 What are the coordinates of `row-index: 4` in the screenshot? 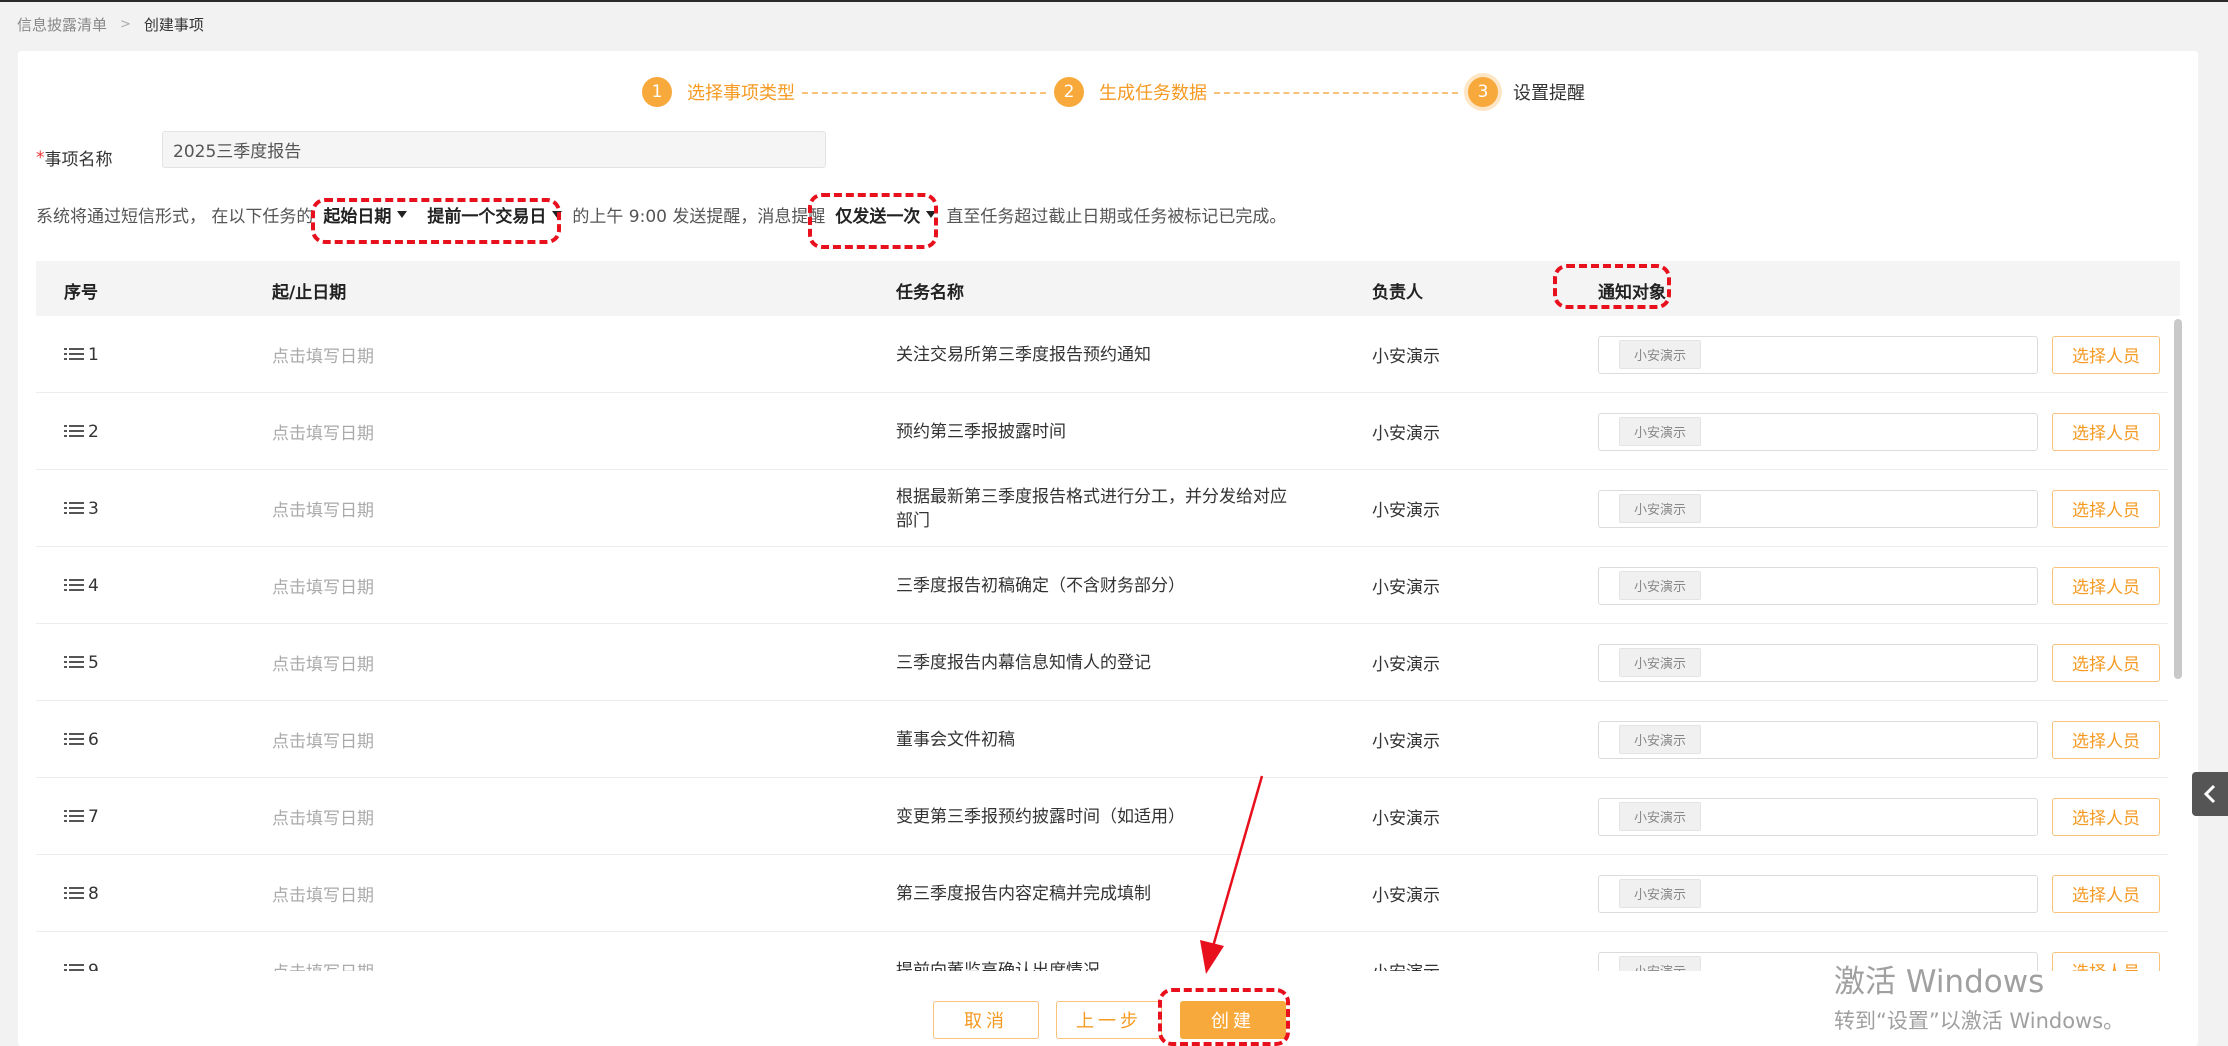 It's located at (81, 585).